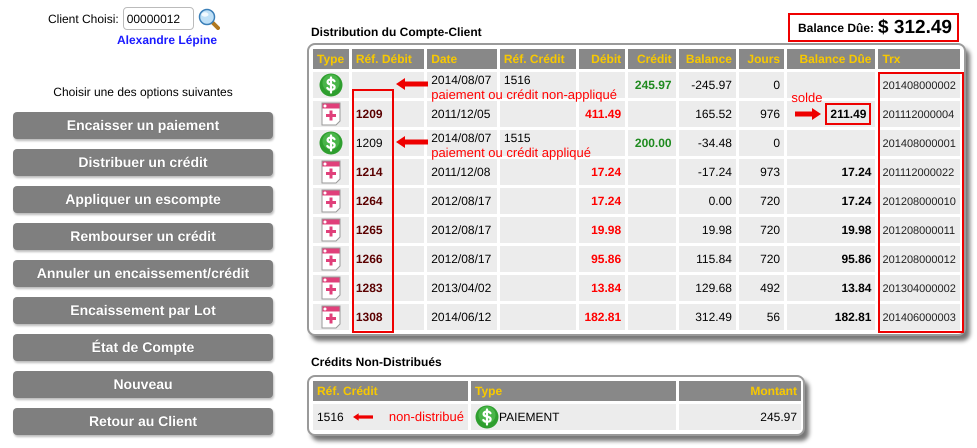 This screenshot has height=448, width=977. I want to click on table-cell: 1264, so click(369, 201).